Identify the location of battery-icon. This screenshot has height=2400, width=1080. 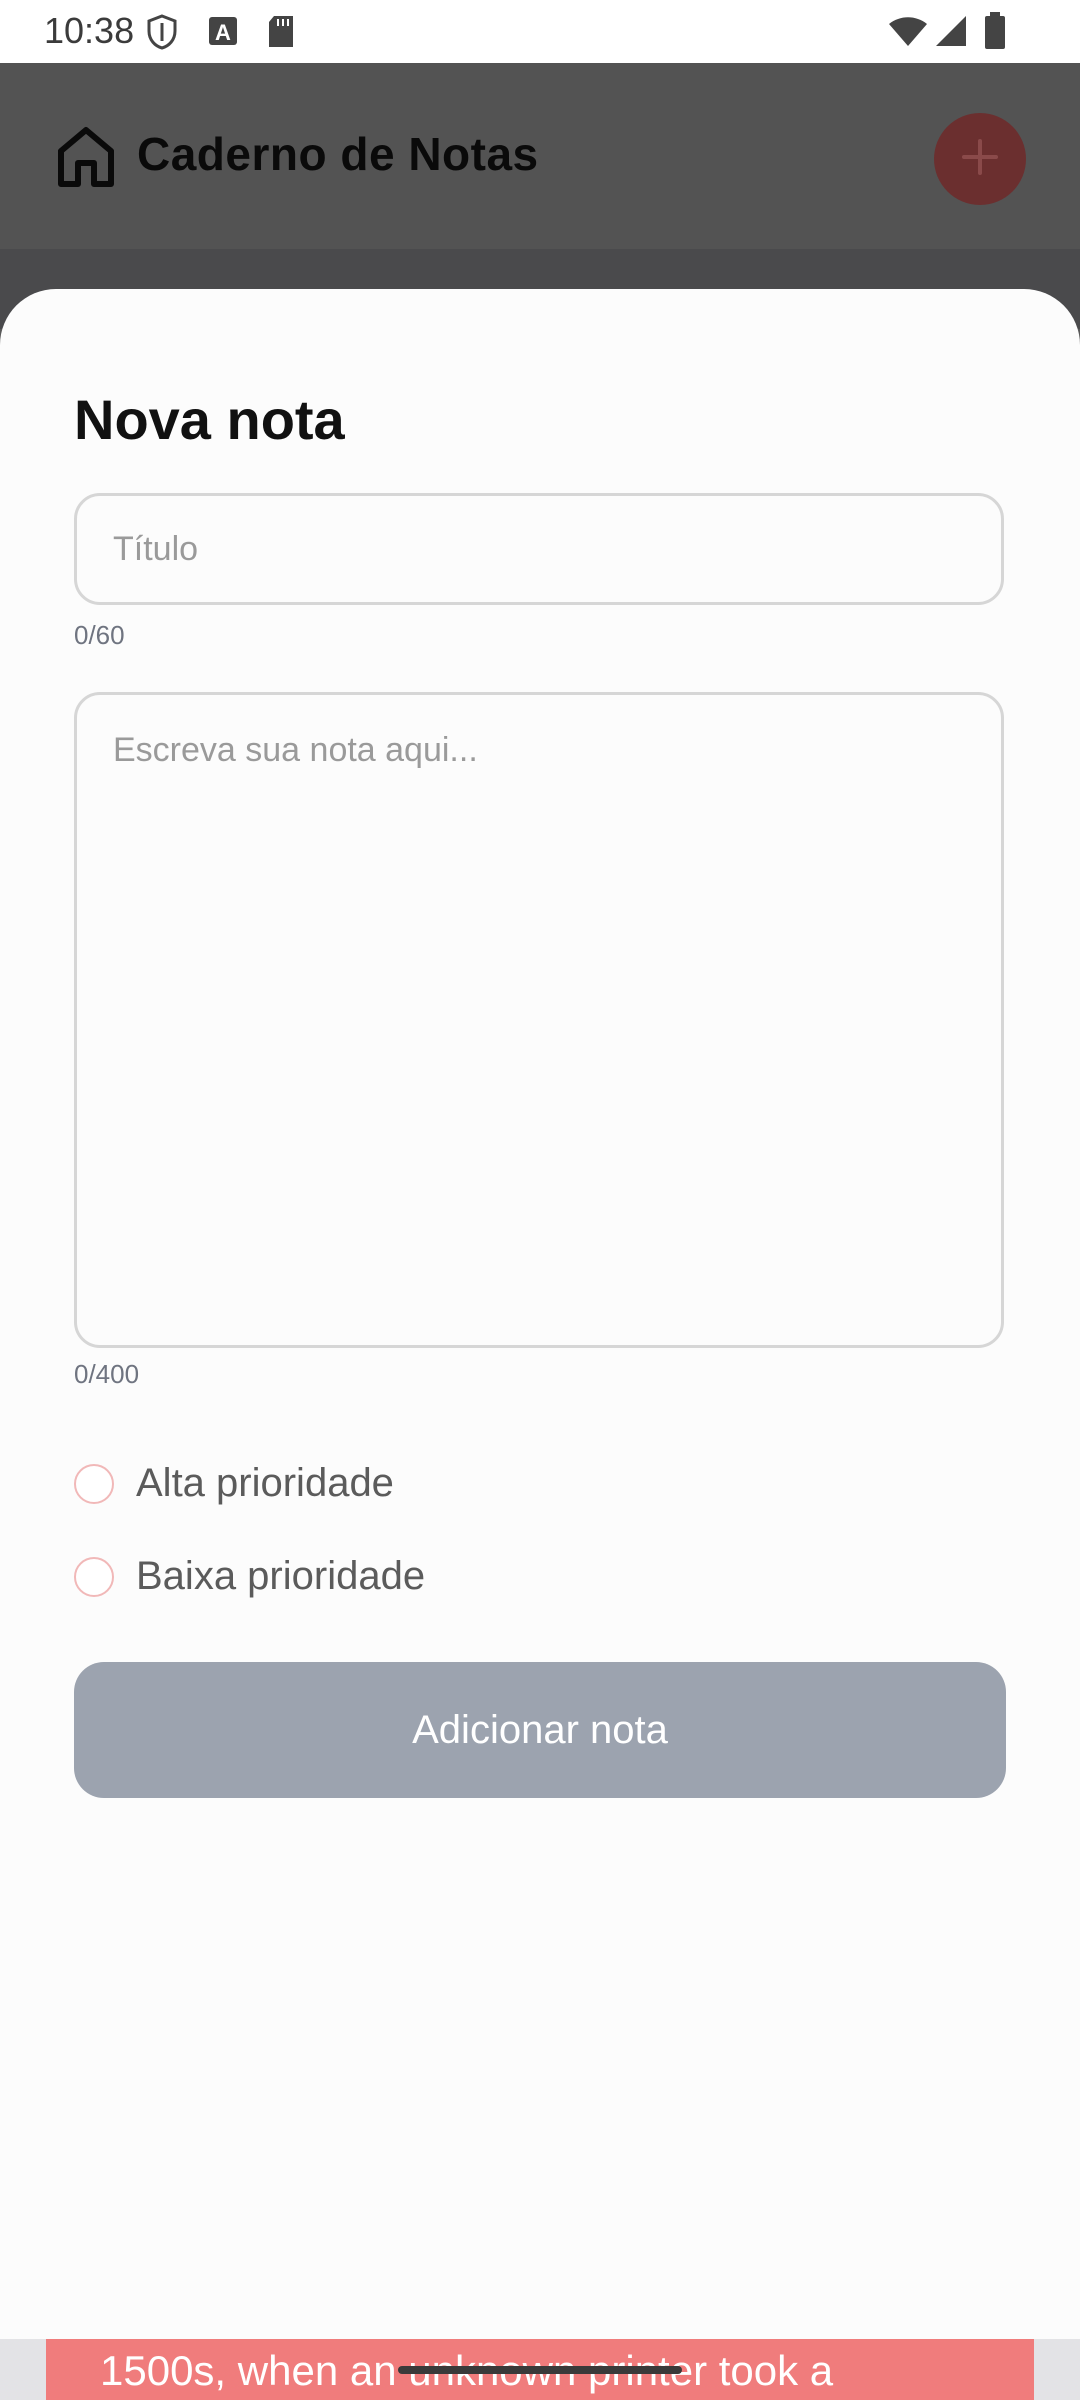
(995, 33).